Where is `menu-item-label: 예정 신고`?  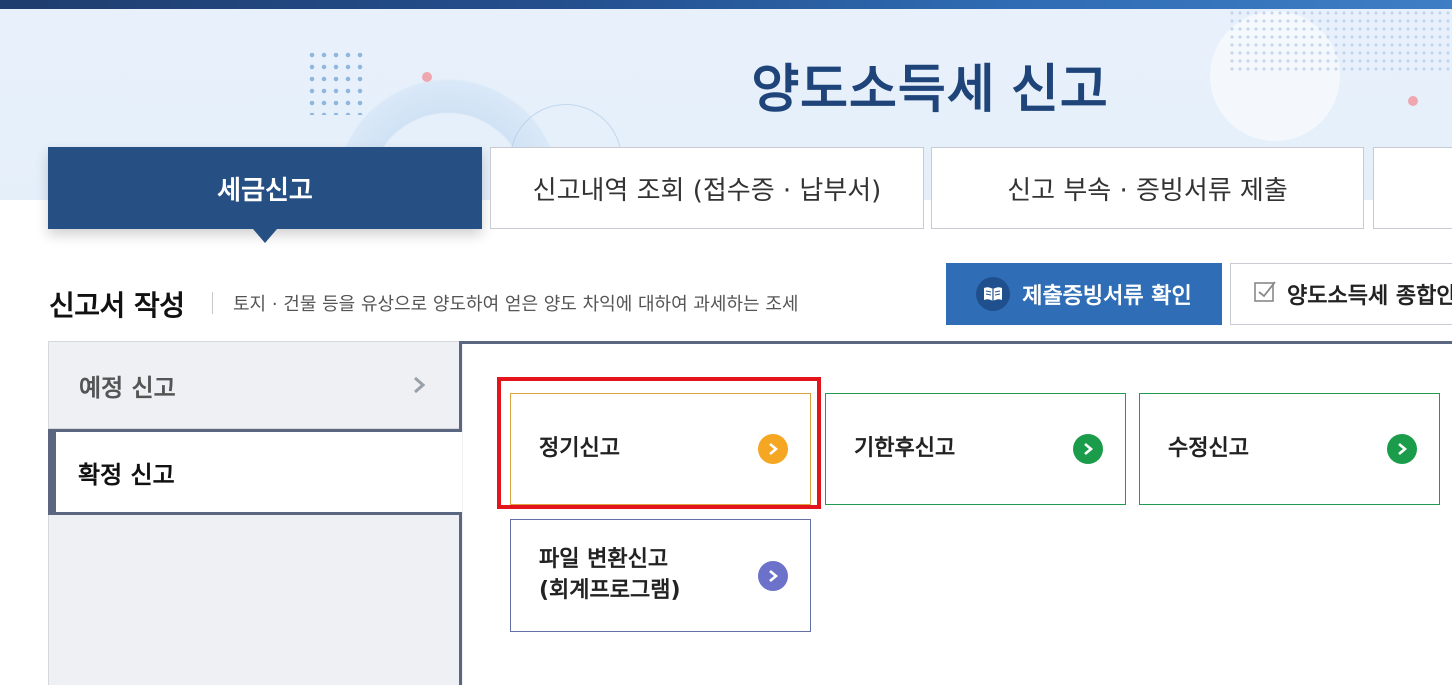
menu-item-label: 예정 신고 is located at coordinates (127, 387).